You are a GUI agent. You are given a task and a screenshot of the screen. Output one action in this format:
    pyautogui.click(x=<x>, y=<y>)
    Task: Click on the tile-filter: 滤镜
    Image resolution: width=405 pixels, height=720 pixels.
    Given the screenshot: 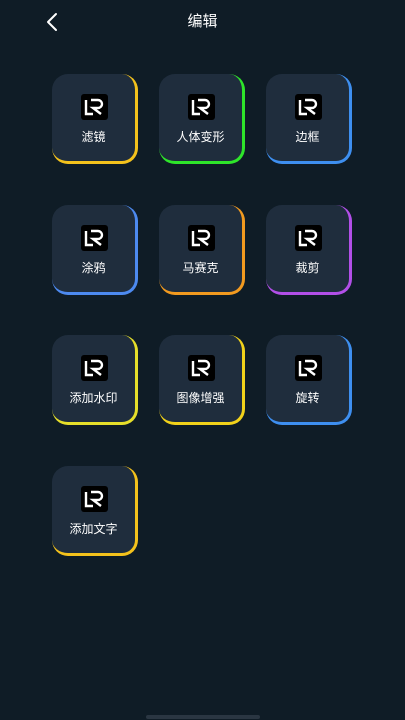 What is the action you would take?
    pyautogui.click(x=95, y=119)
    